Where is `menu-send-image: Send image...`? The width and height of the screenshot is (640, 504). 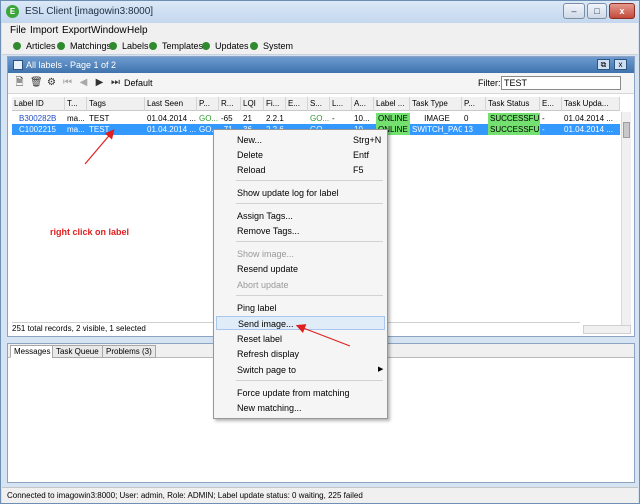 menu-send-image: Send image... is located at coordinates (300, 323).